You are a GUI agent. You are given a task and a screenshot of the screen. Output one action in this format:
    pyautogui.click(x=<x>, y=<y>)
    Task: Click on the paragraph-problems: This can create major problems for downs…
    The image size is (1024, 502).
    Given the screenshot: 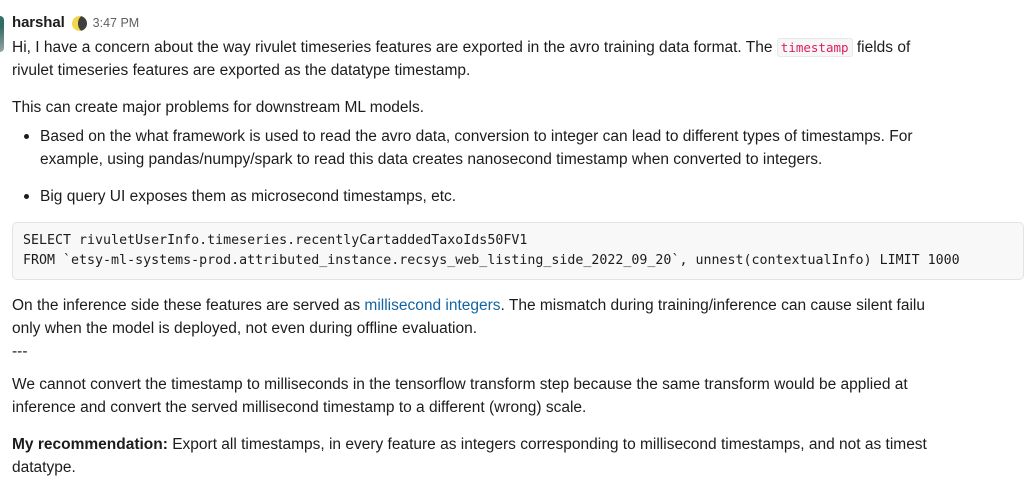 What is the action you would take?
    pyautogui.click(x=218, y=107)
    